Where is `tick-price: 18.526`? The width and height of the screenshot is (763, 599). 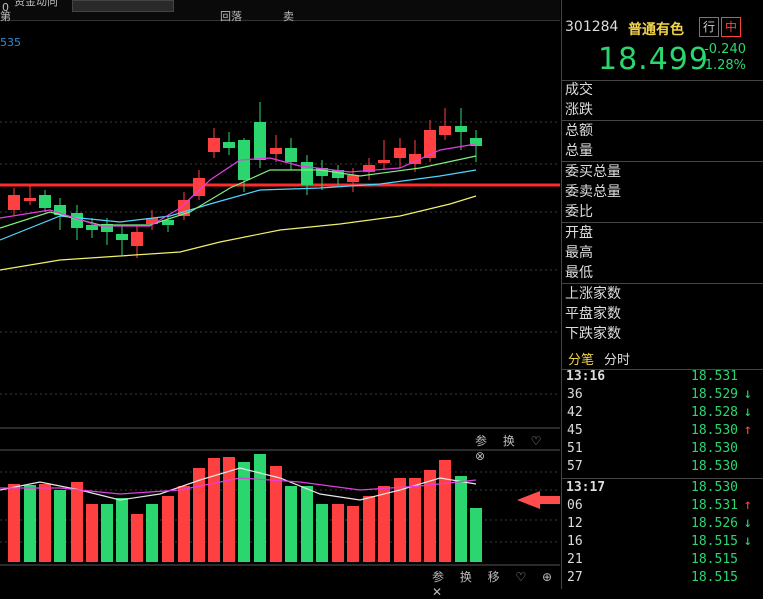
tick-price: 18.526 is located at coordinates (714, 523).